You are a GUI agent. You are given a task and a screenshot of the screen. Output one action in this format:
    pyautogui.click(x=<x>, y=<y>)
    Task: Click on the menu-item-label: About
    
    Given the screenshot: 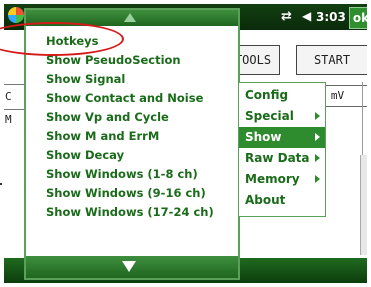 What is the action you would take?
    pyautogui.click(x=265, y=200)
    